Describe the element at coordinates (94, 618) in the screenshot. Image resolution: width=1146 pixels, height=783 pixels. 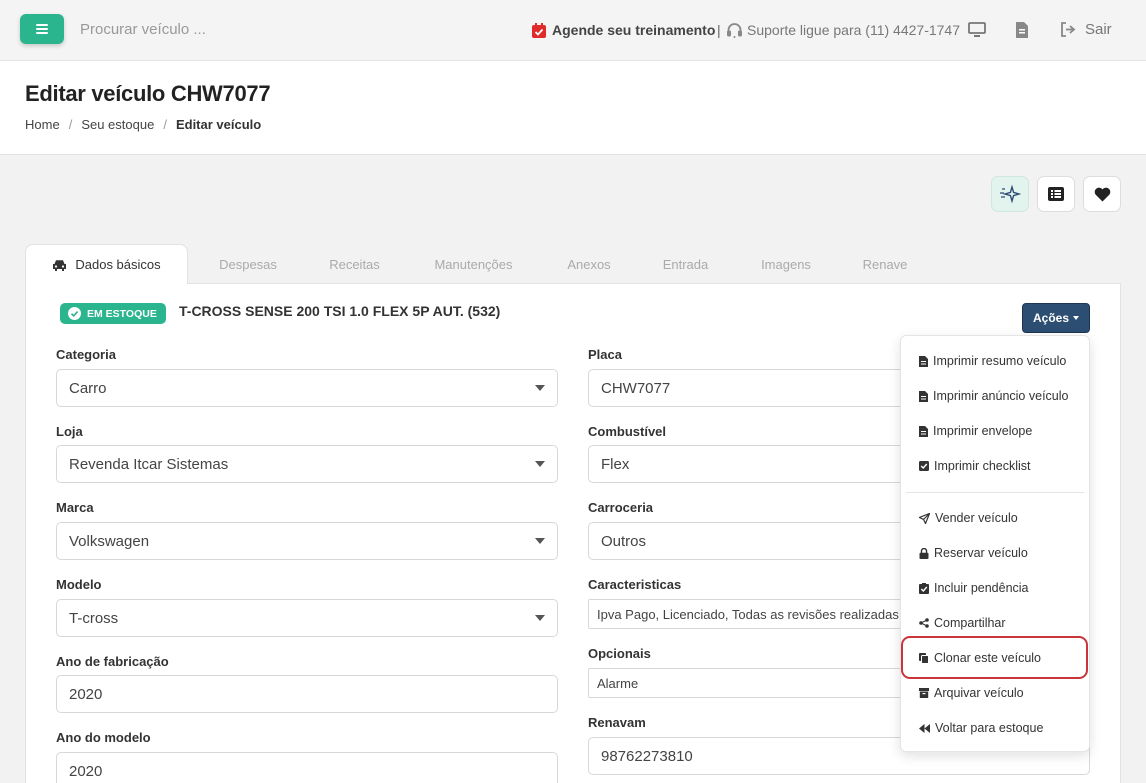
I see `modelo-value: T-cross` at that location.